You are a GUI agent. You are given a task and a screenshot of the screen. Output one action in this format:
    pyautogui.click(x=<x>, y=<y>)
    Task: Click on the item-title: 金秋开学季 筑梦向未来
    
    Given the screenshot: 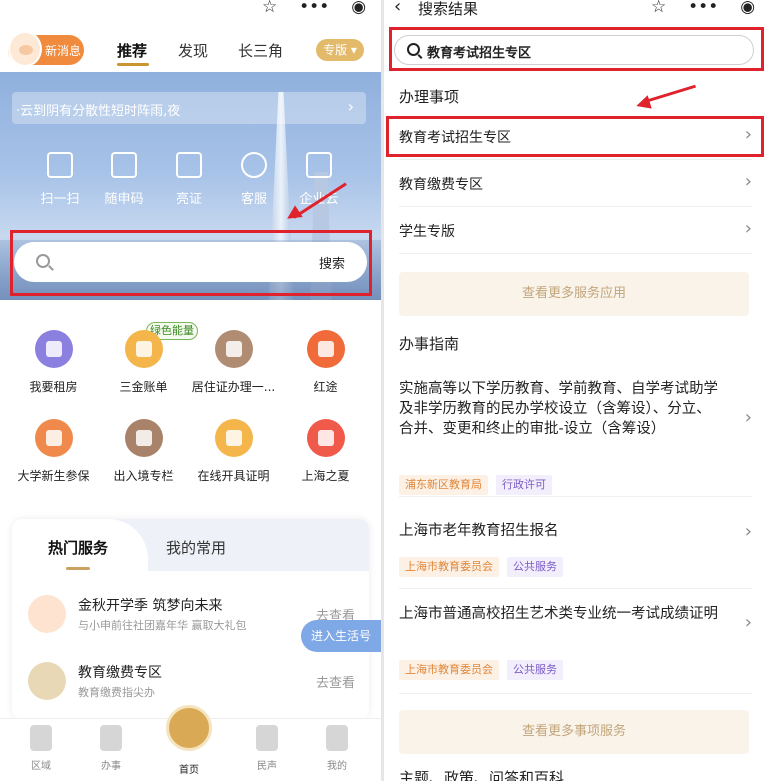 What is the action you would take?
    pyautogui.click(x=150, y=606)
    